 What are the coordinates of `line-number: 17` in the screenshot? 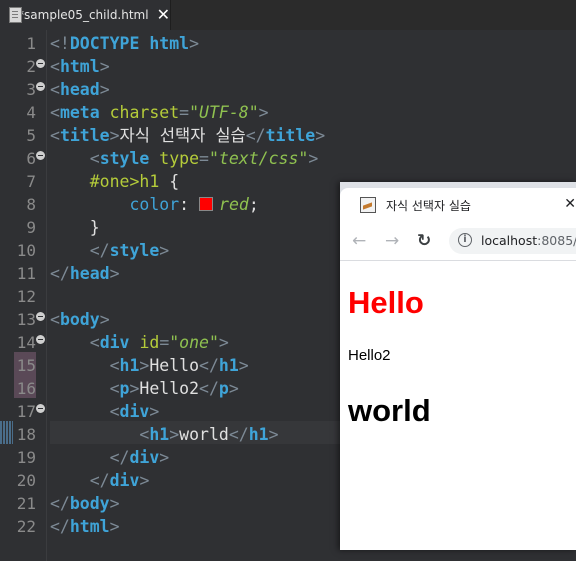 It's located at (26, 411).